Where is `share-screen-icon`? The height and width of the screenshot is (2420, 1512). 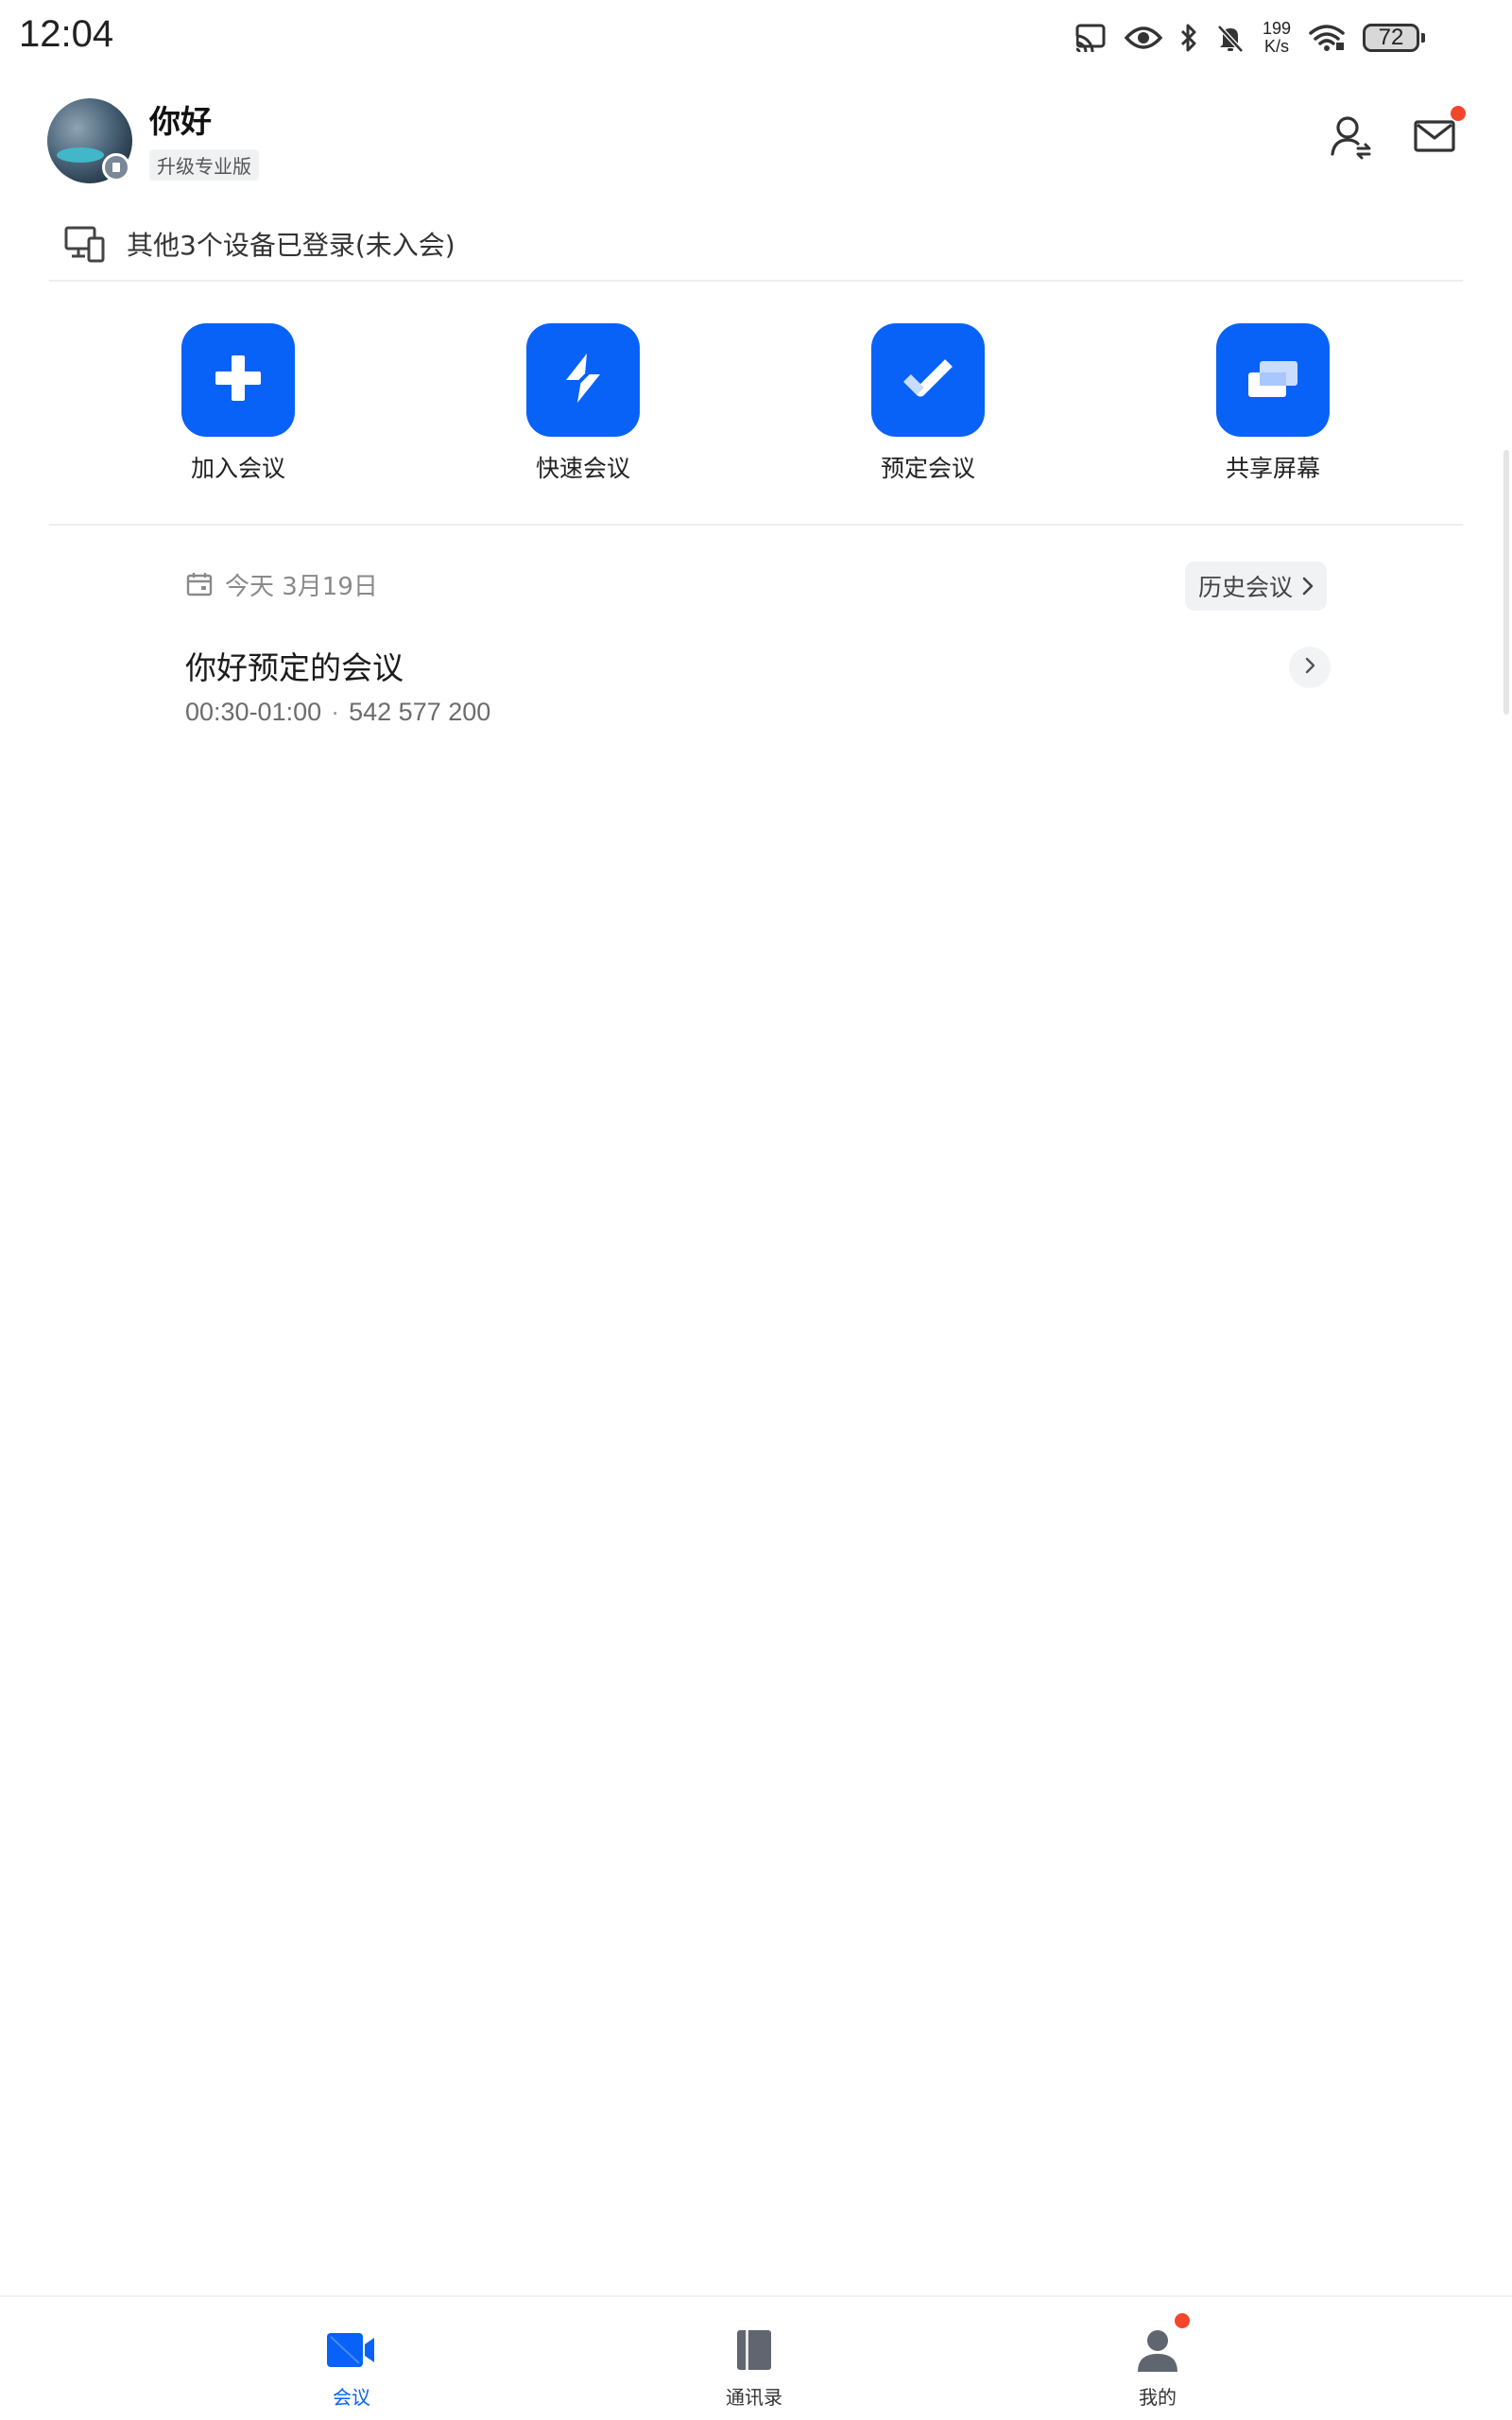 share-screen-icon is located at coordinates (1273, 380).